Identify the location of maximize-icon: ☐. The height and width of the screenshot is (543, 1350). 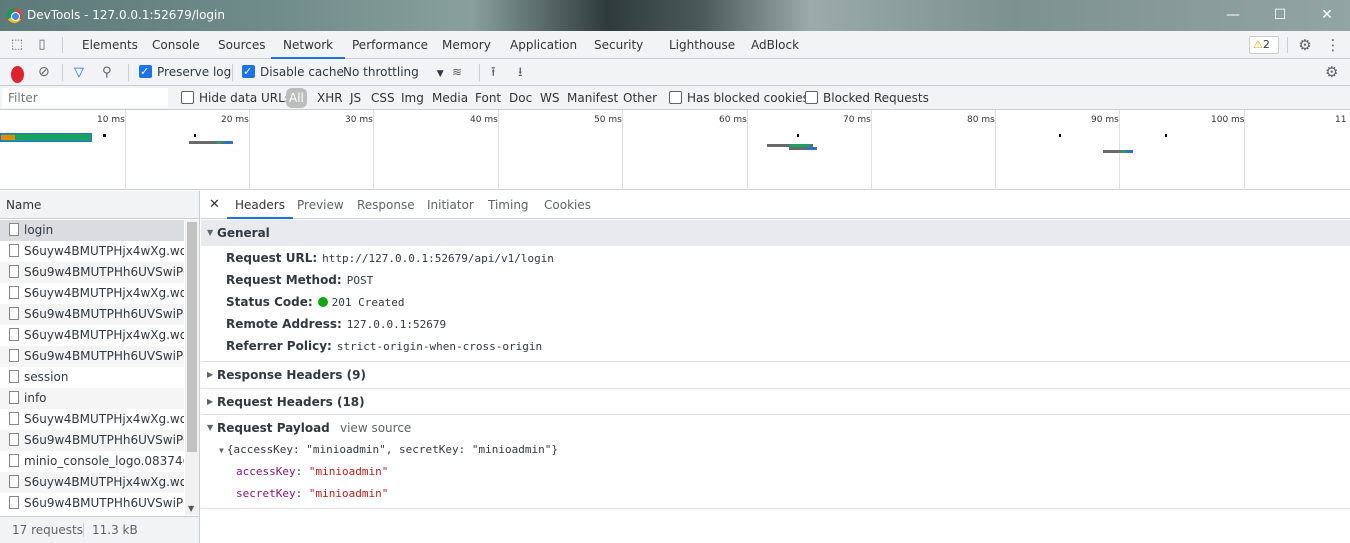
(1280, 15).